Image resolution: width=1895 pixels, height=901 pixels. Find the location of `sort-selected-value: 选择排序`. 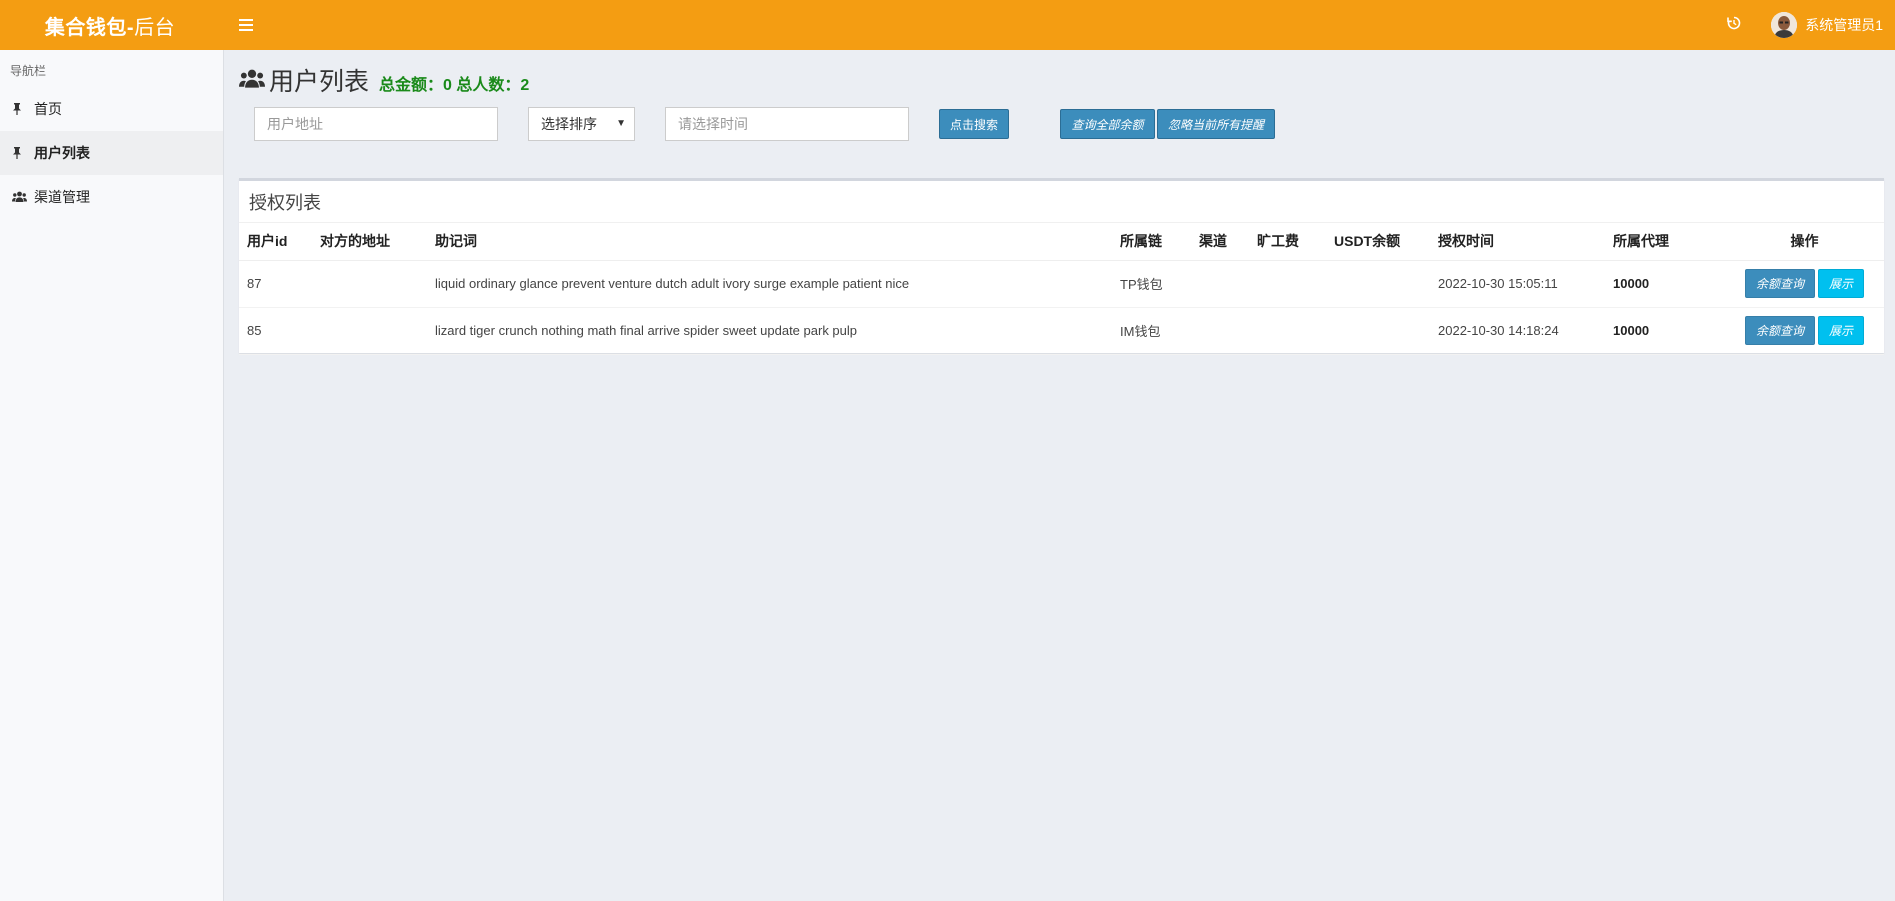

sort-selected-value: 选择排序 is located at coordinates (569, 124).